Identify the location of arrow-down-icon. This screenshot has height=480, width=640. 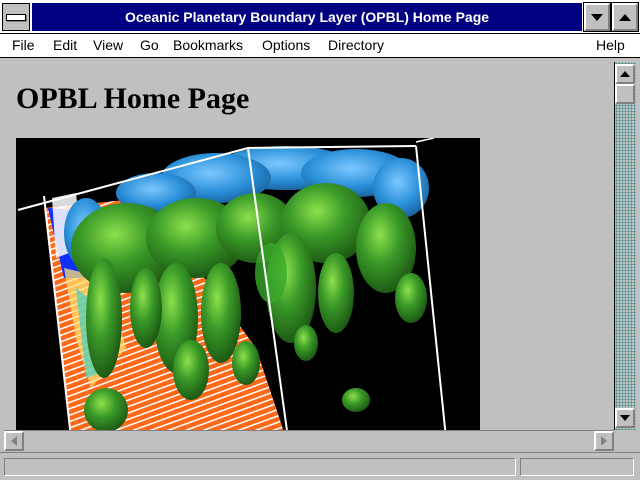
(625, 418).